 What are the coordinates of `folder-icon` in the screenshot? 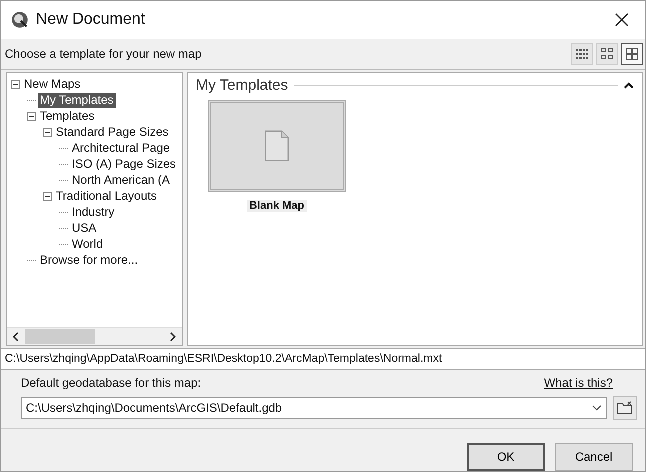 It's located at (625, 408).